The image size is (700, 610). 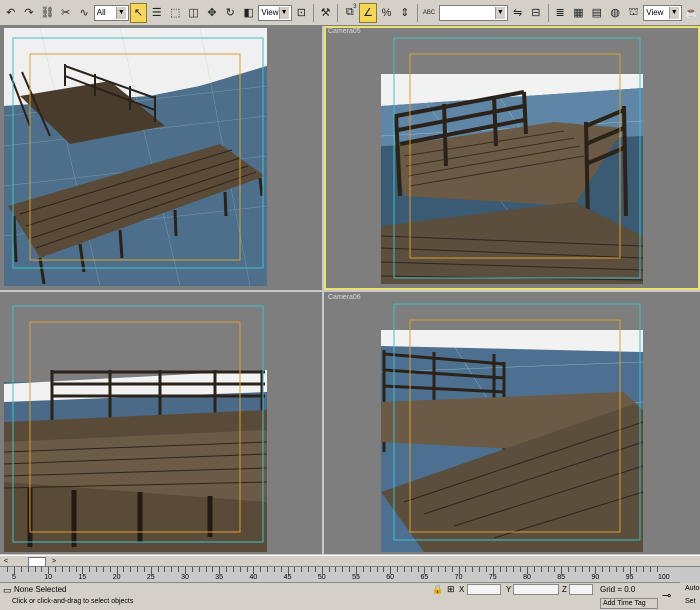 I want to click on scale-icon: ◧, so click(x=248, y=13).